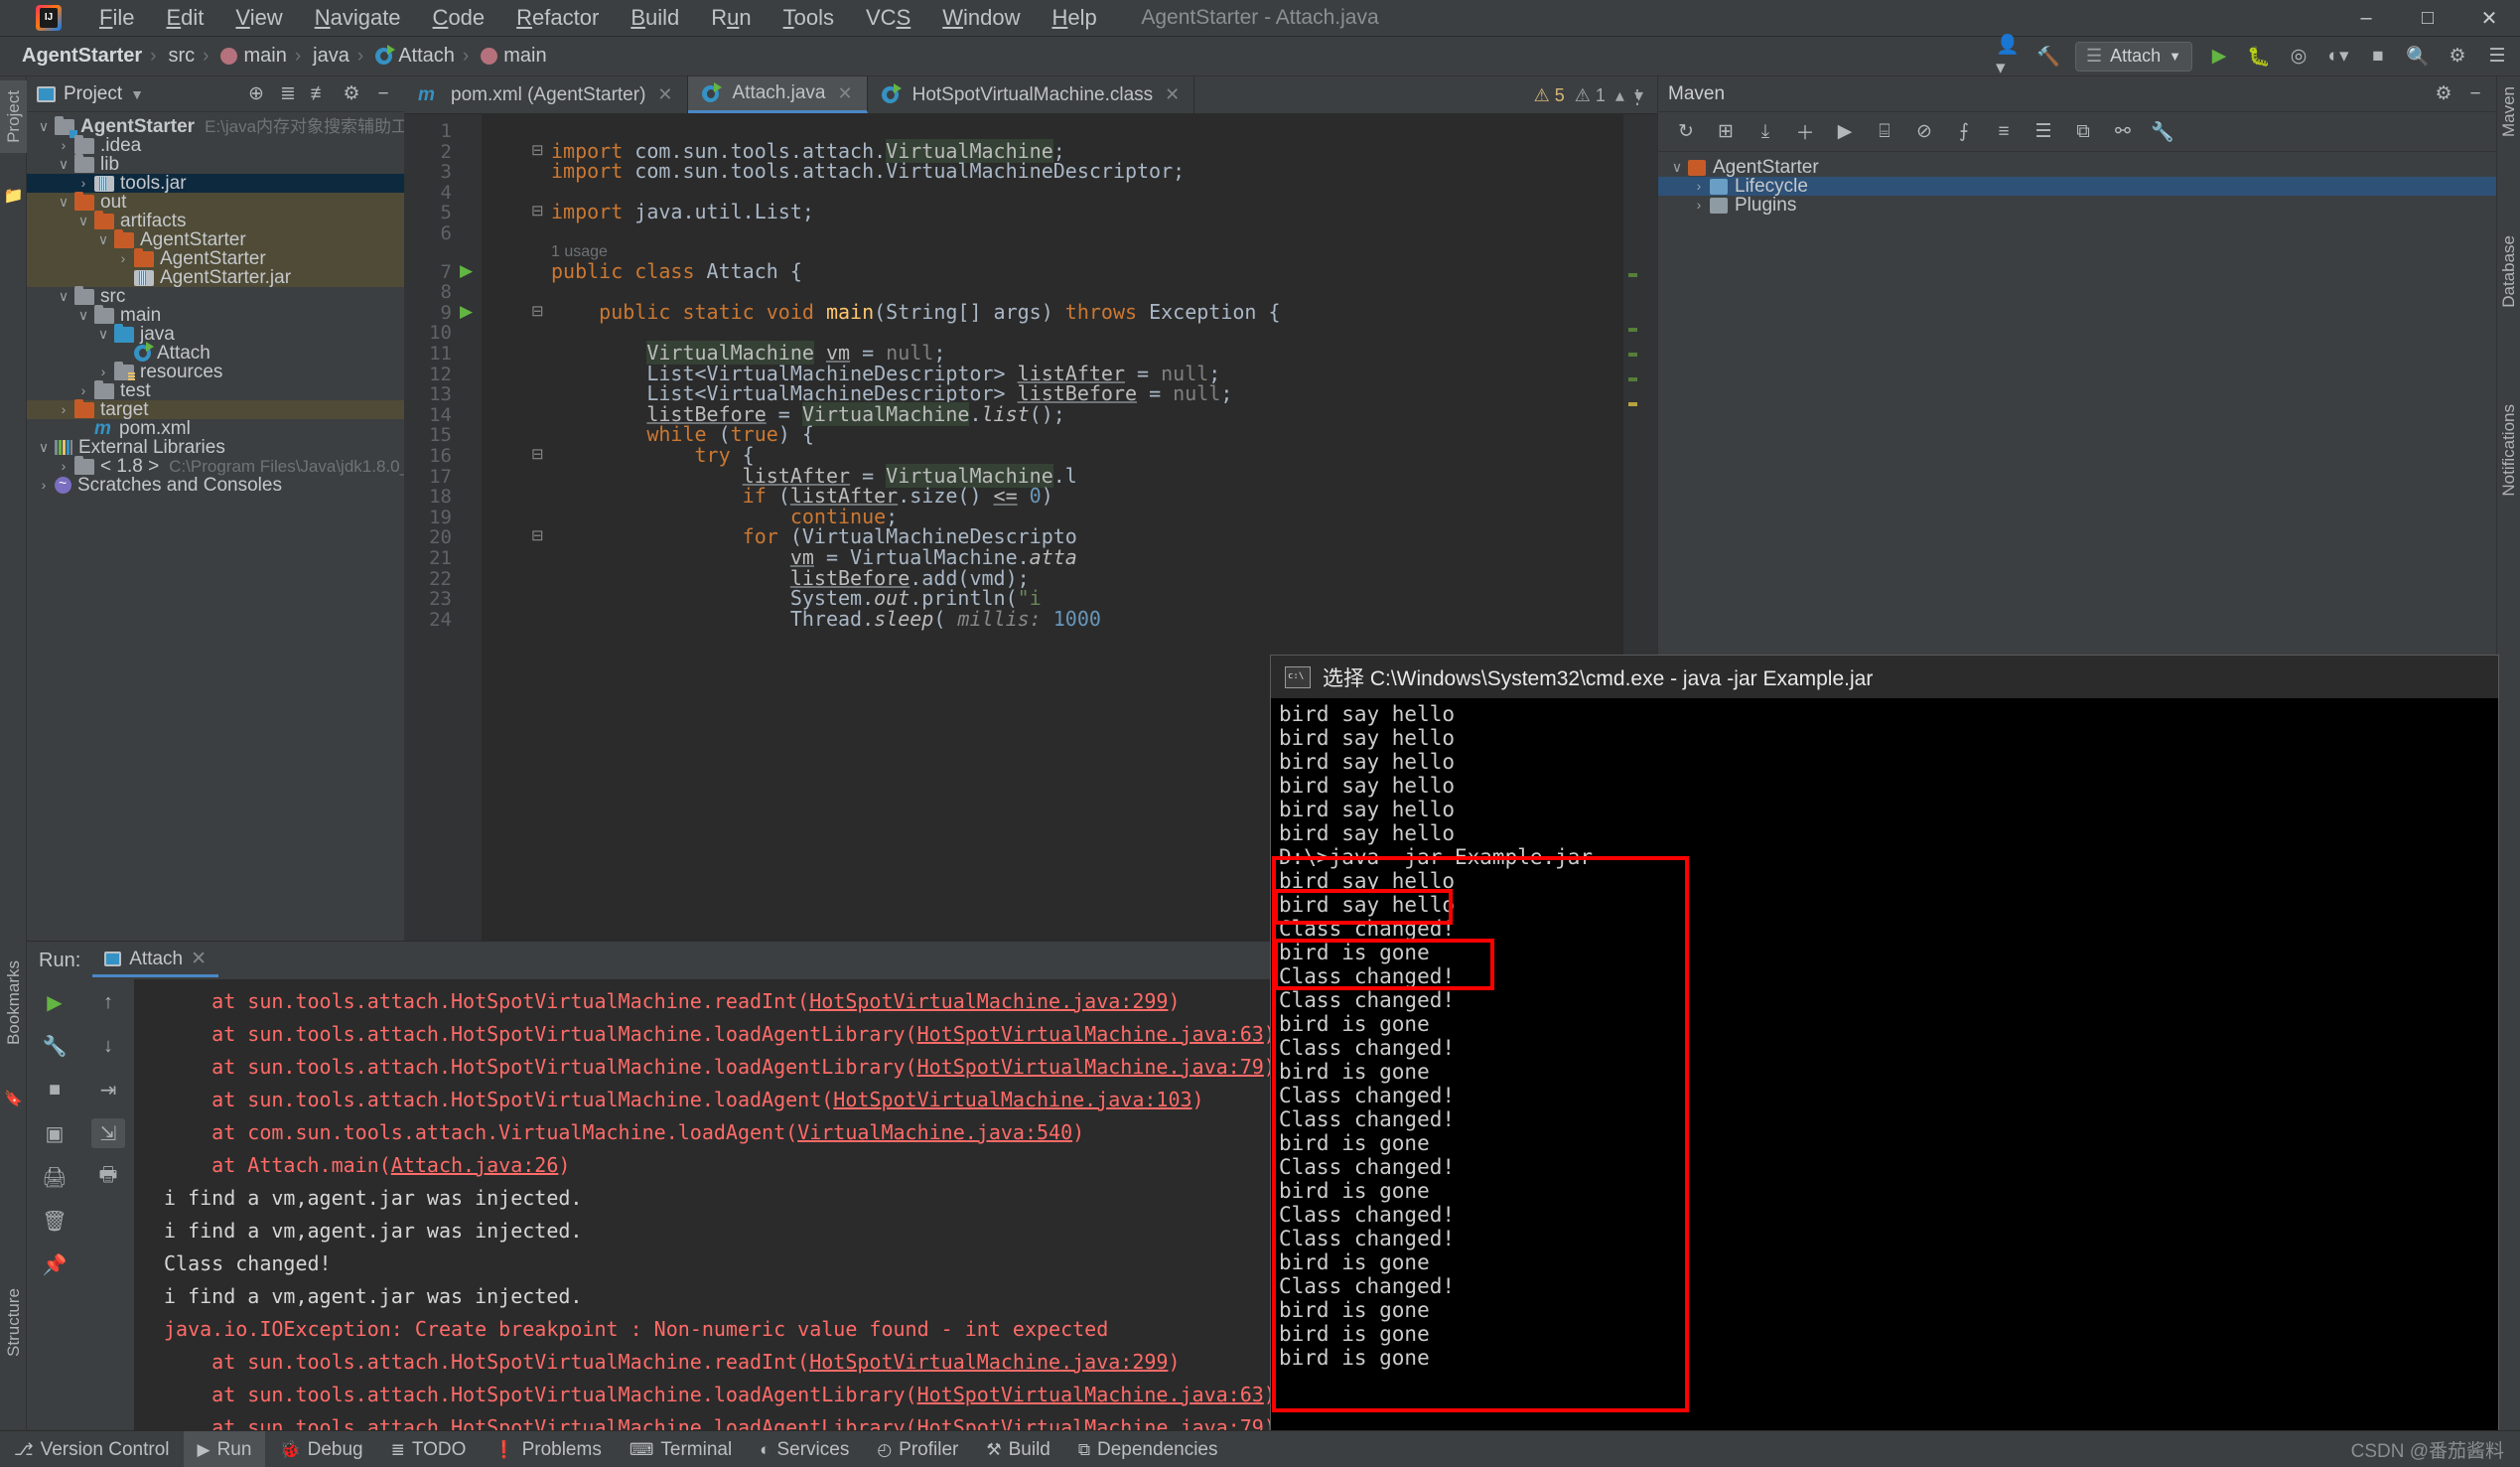 This screenshot has height=1467, width=2520. What do you see at coordinates (331, 56) in the screenshot?
I see `breadcrumb-item-java: java` at bounding box center [331, 56].